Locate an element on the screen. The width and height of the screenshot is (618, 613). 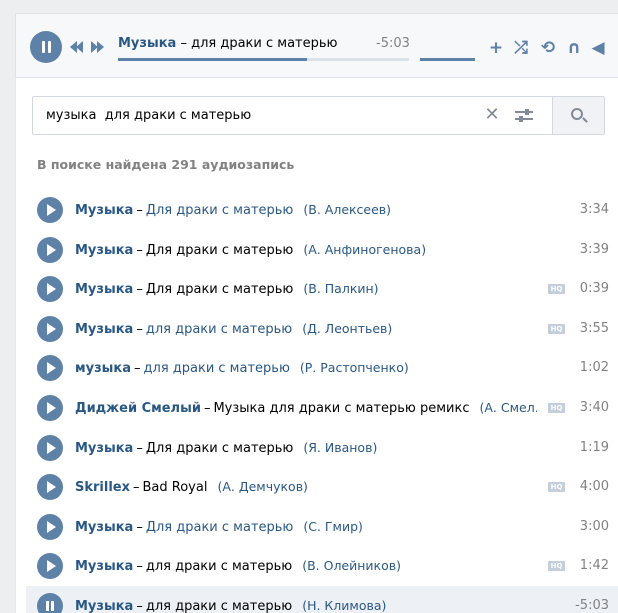
hq-badge: HQ is located at coordinates (556, 407).